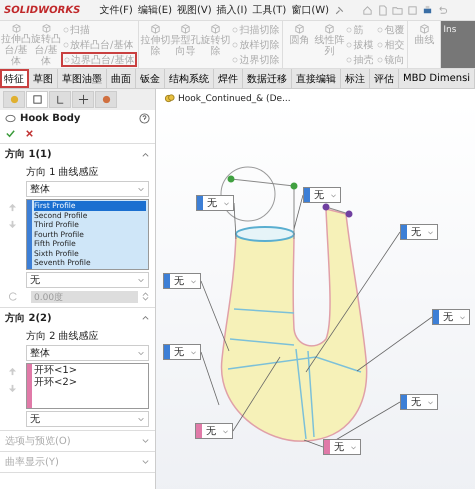 This screenshot has width=475, height=489. I want to click on instant3d-panel: Ins, so click(458, 44).